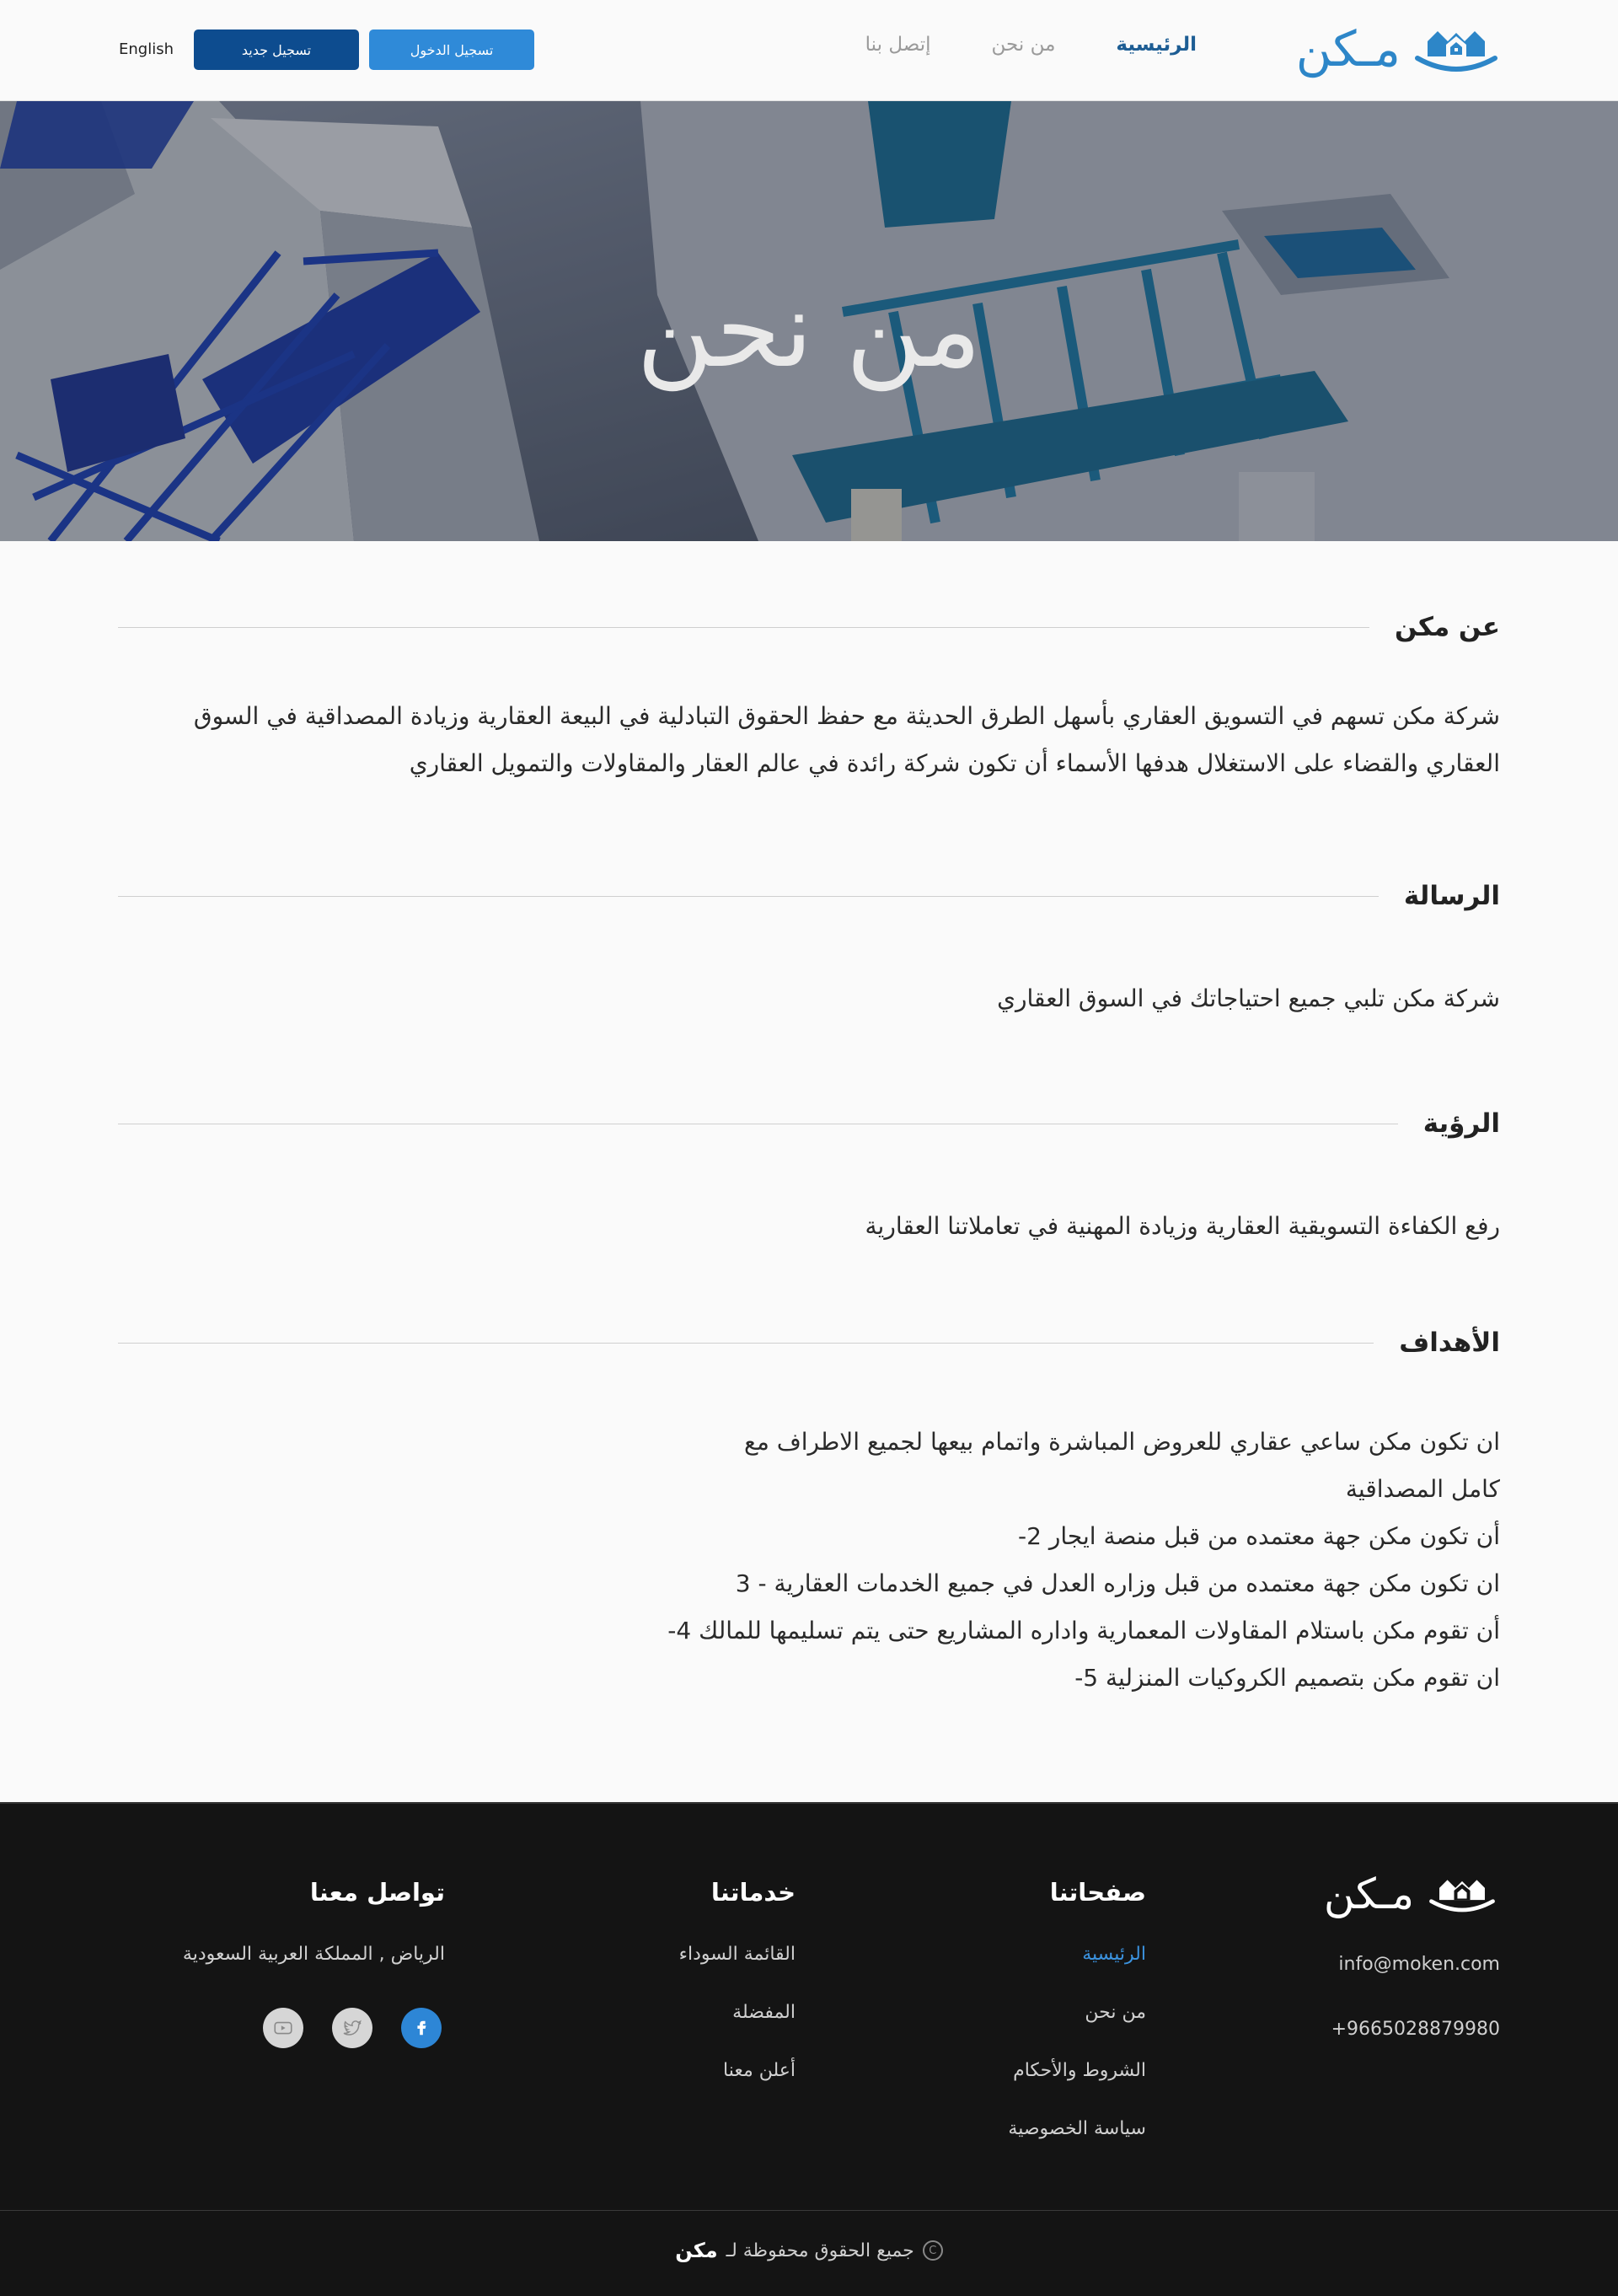 The image size is (1618, 2296). What do you see at coordinates (276, 50) in the screenshot?
I see `register-button: تسجيل جديد` at bounding box center [276, 50].